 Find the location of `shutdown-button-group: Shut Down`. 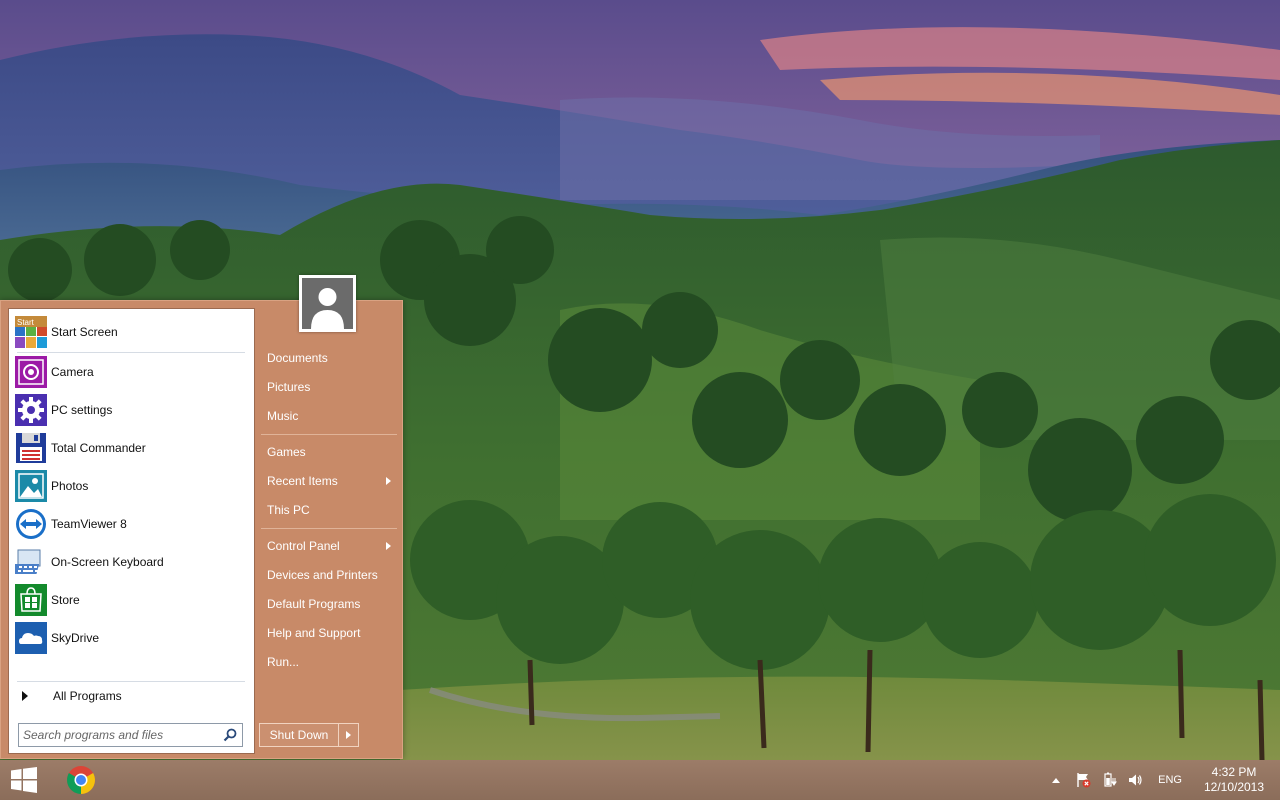

shutdown-button-group: Shut Down is located at coordinates (309, 735).